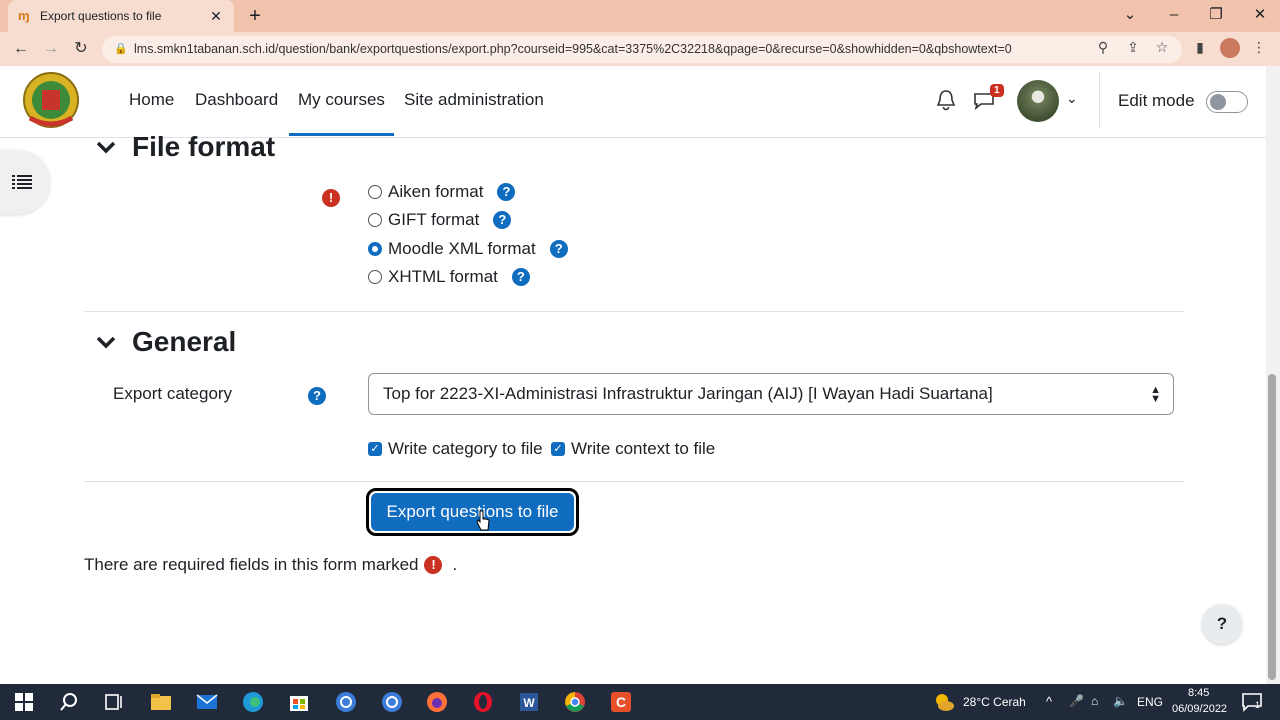 Image resolution: width=1280 pixels, height=720 pixels. What do you see at coordinates (997, 90) in the screenshot?
I see `message-count-badge: 1` at bounding box center [997, 90].